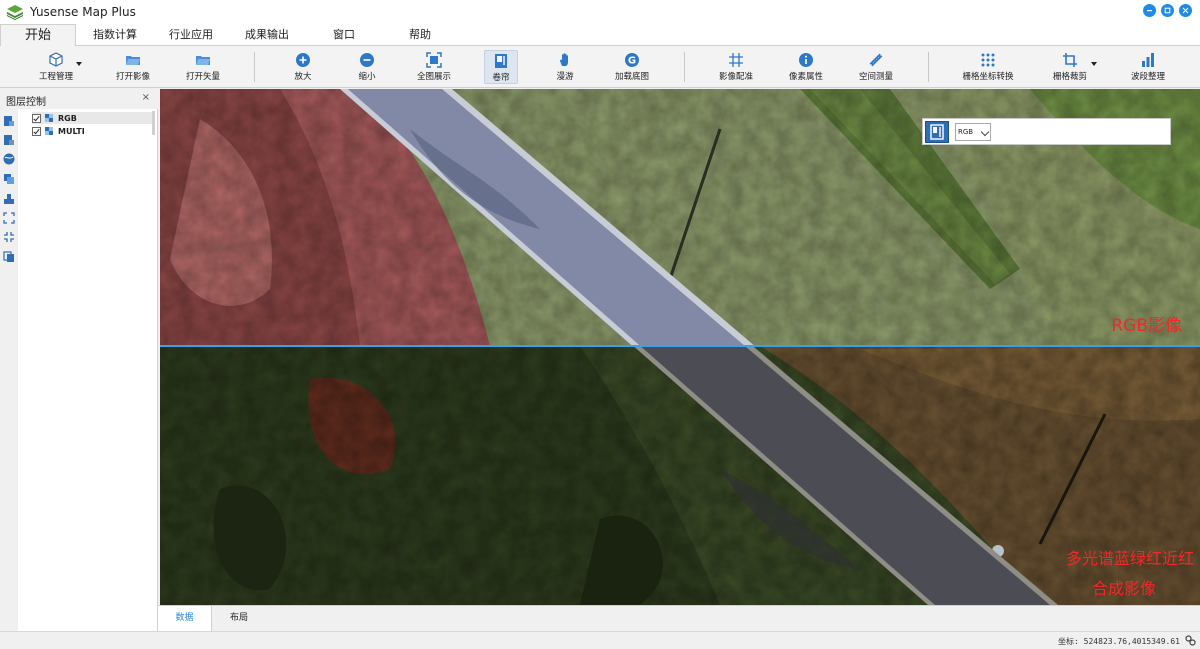 The width and height of the screenshot is (1200, 649). I want to click on open-vector-button: 打开矢量, so click(203, 67).